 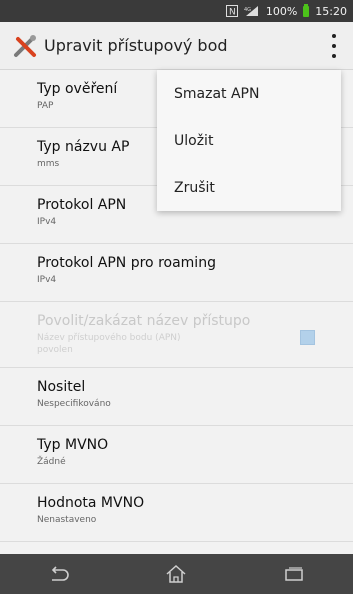 I want to click on page-title: Upravit přístupový bod, so click(x=136, y=45).